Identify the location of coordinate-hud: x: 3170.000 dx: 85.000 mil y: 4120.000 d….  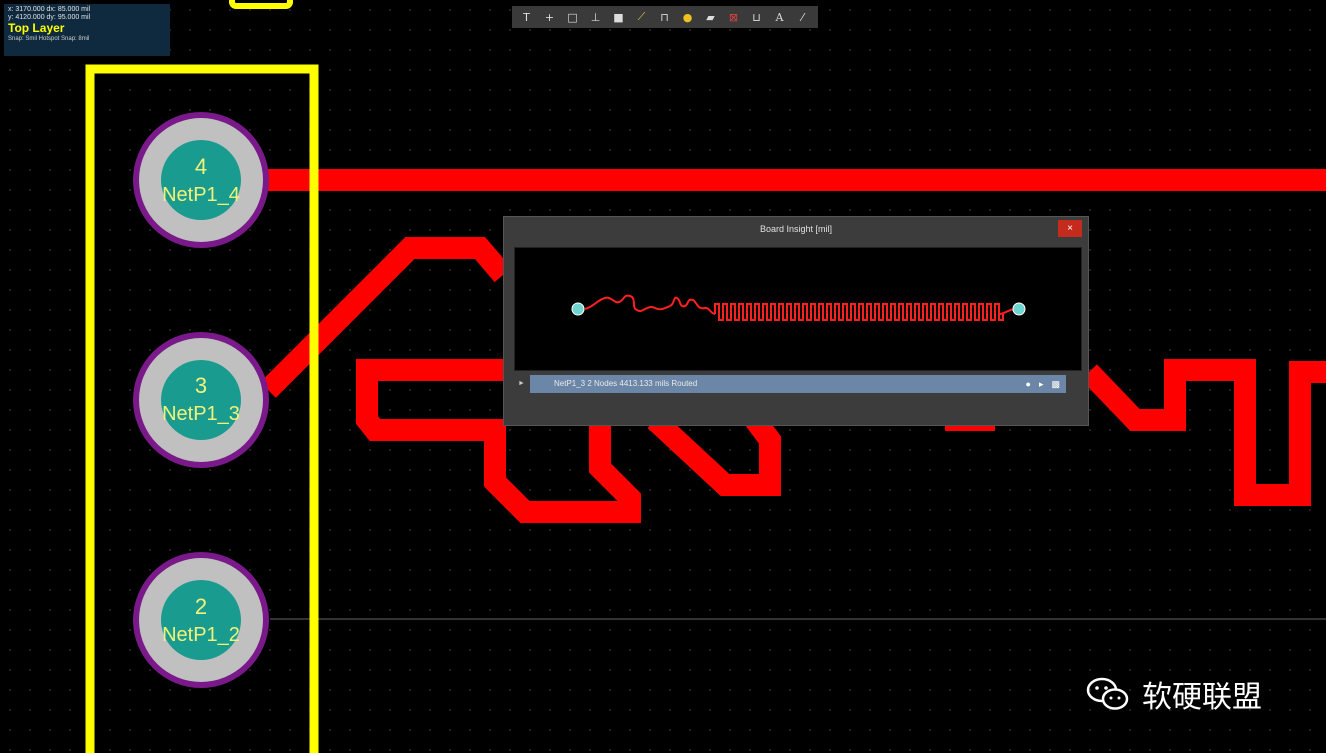
(87, 30).